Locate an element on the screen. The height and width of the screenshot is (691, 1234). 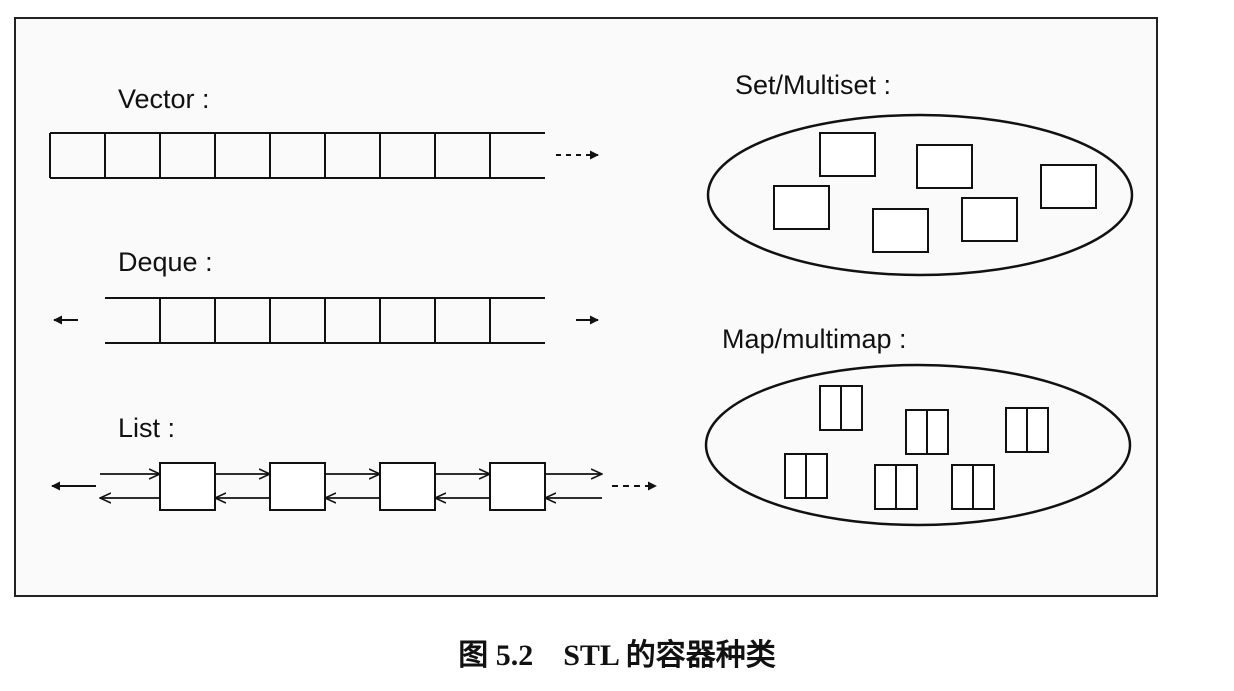
set-label: Set/Multiset : is located at coordinates (813, 85).